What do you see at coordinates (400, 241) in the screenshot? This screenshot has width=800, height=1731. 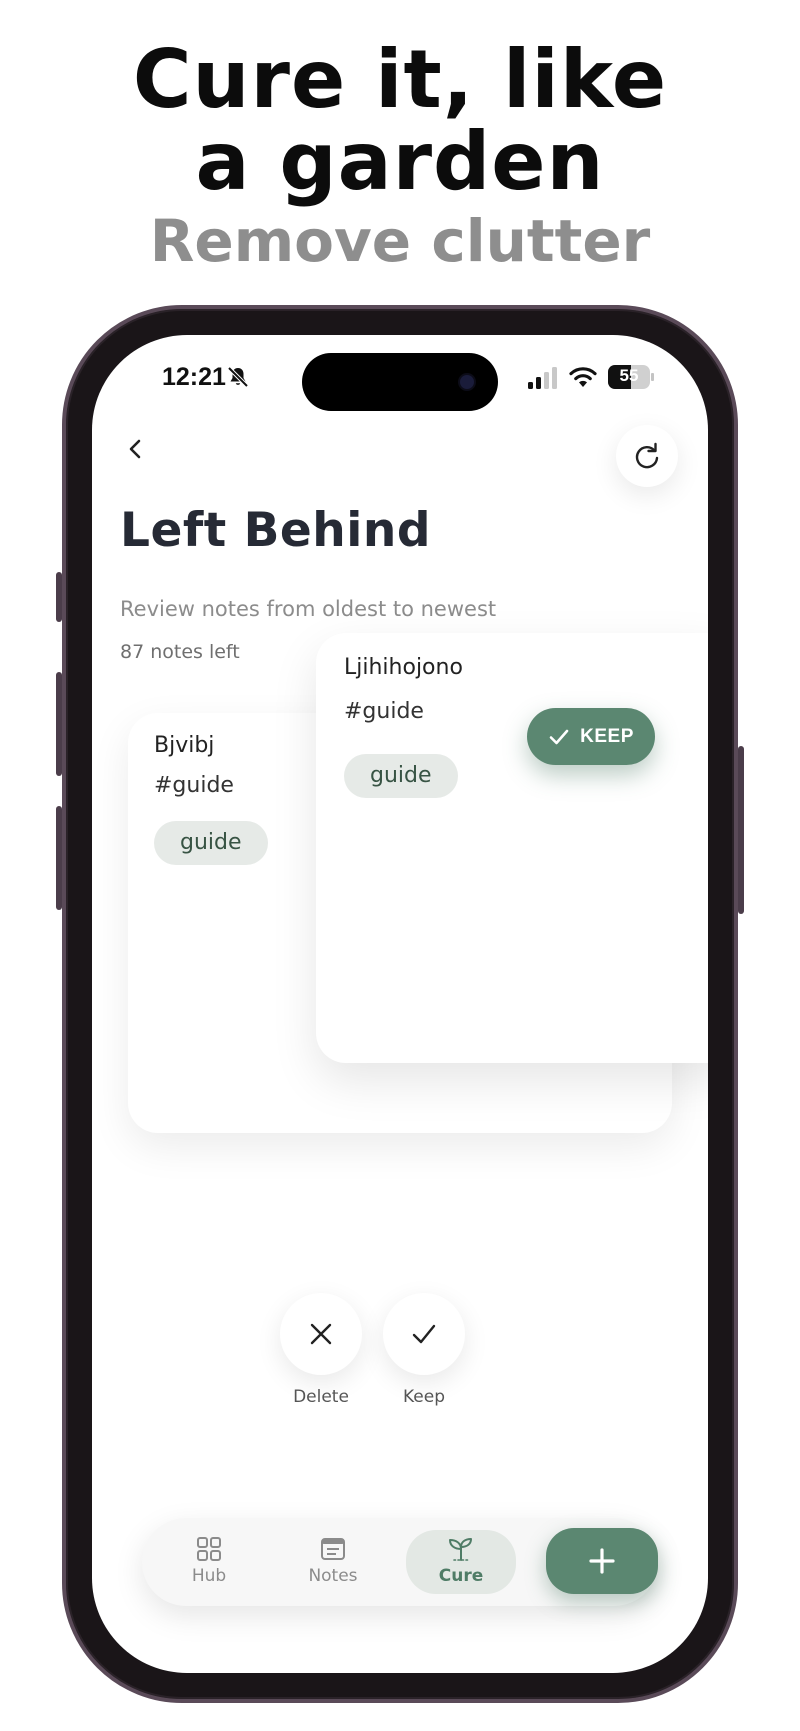 I see `promo-subheadline: Remove clutter` at bounding box center [400, 241].